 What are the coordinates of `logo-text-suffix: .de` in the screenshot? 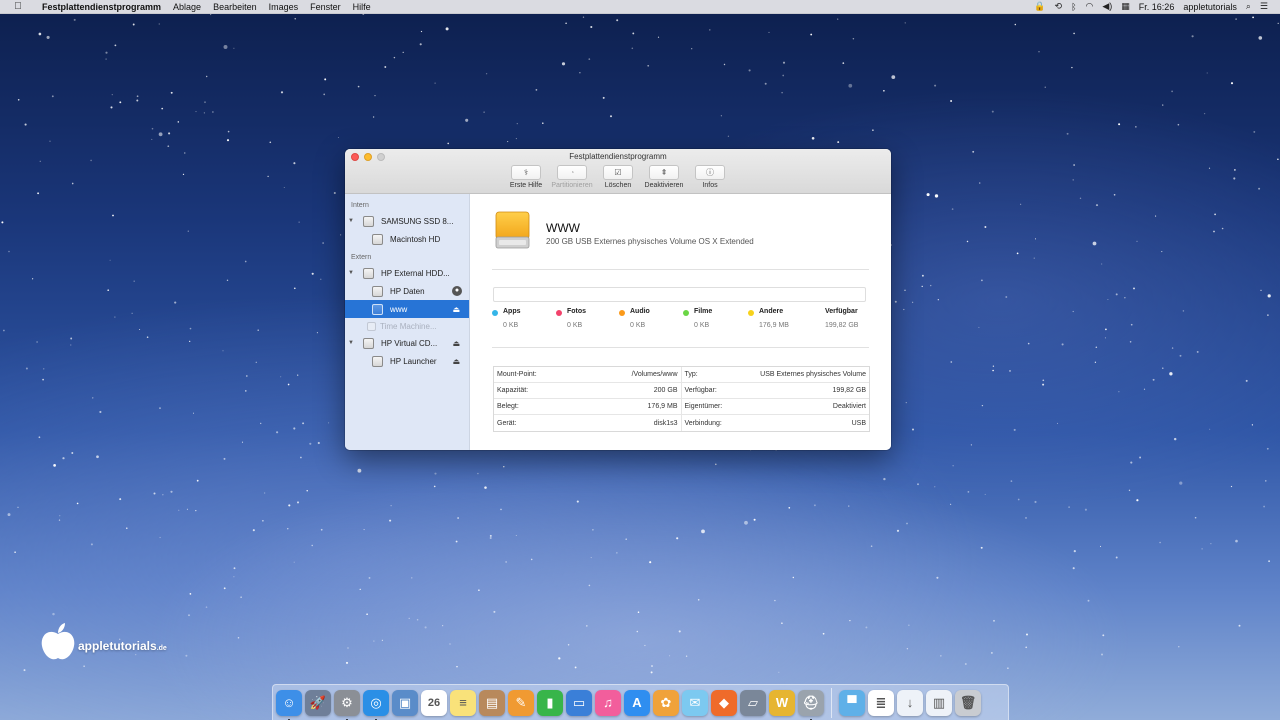 It's located at (161, 648).